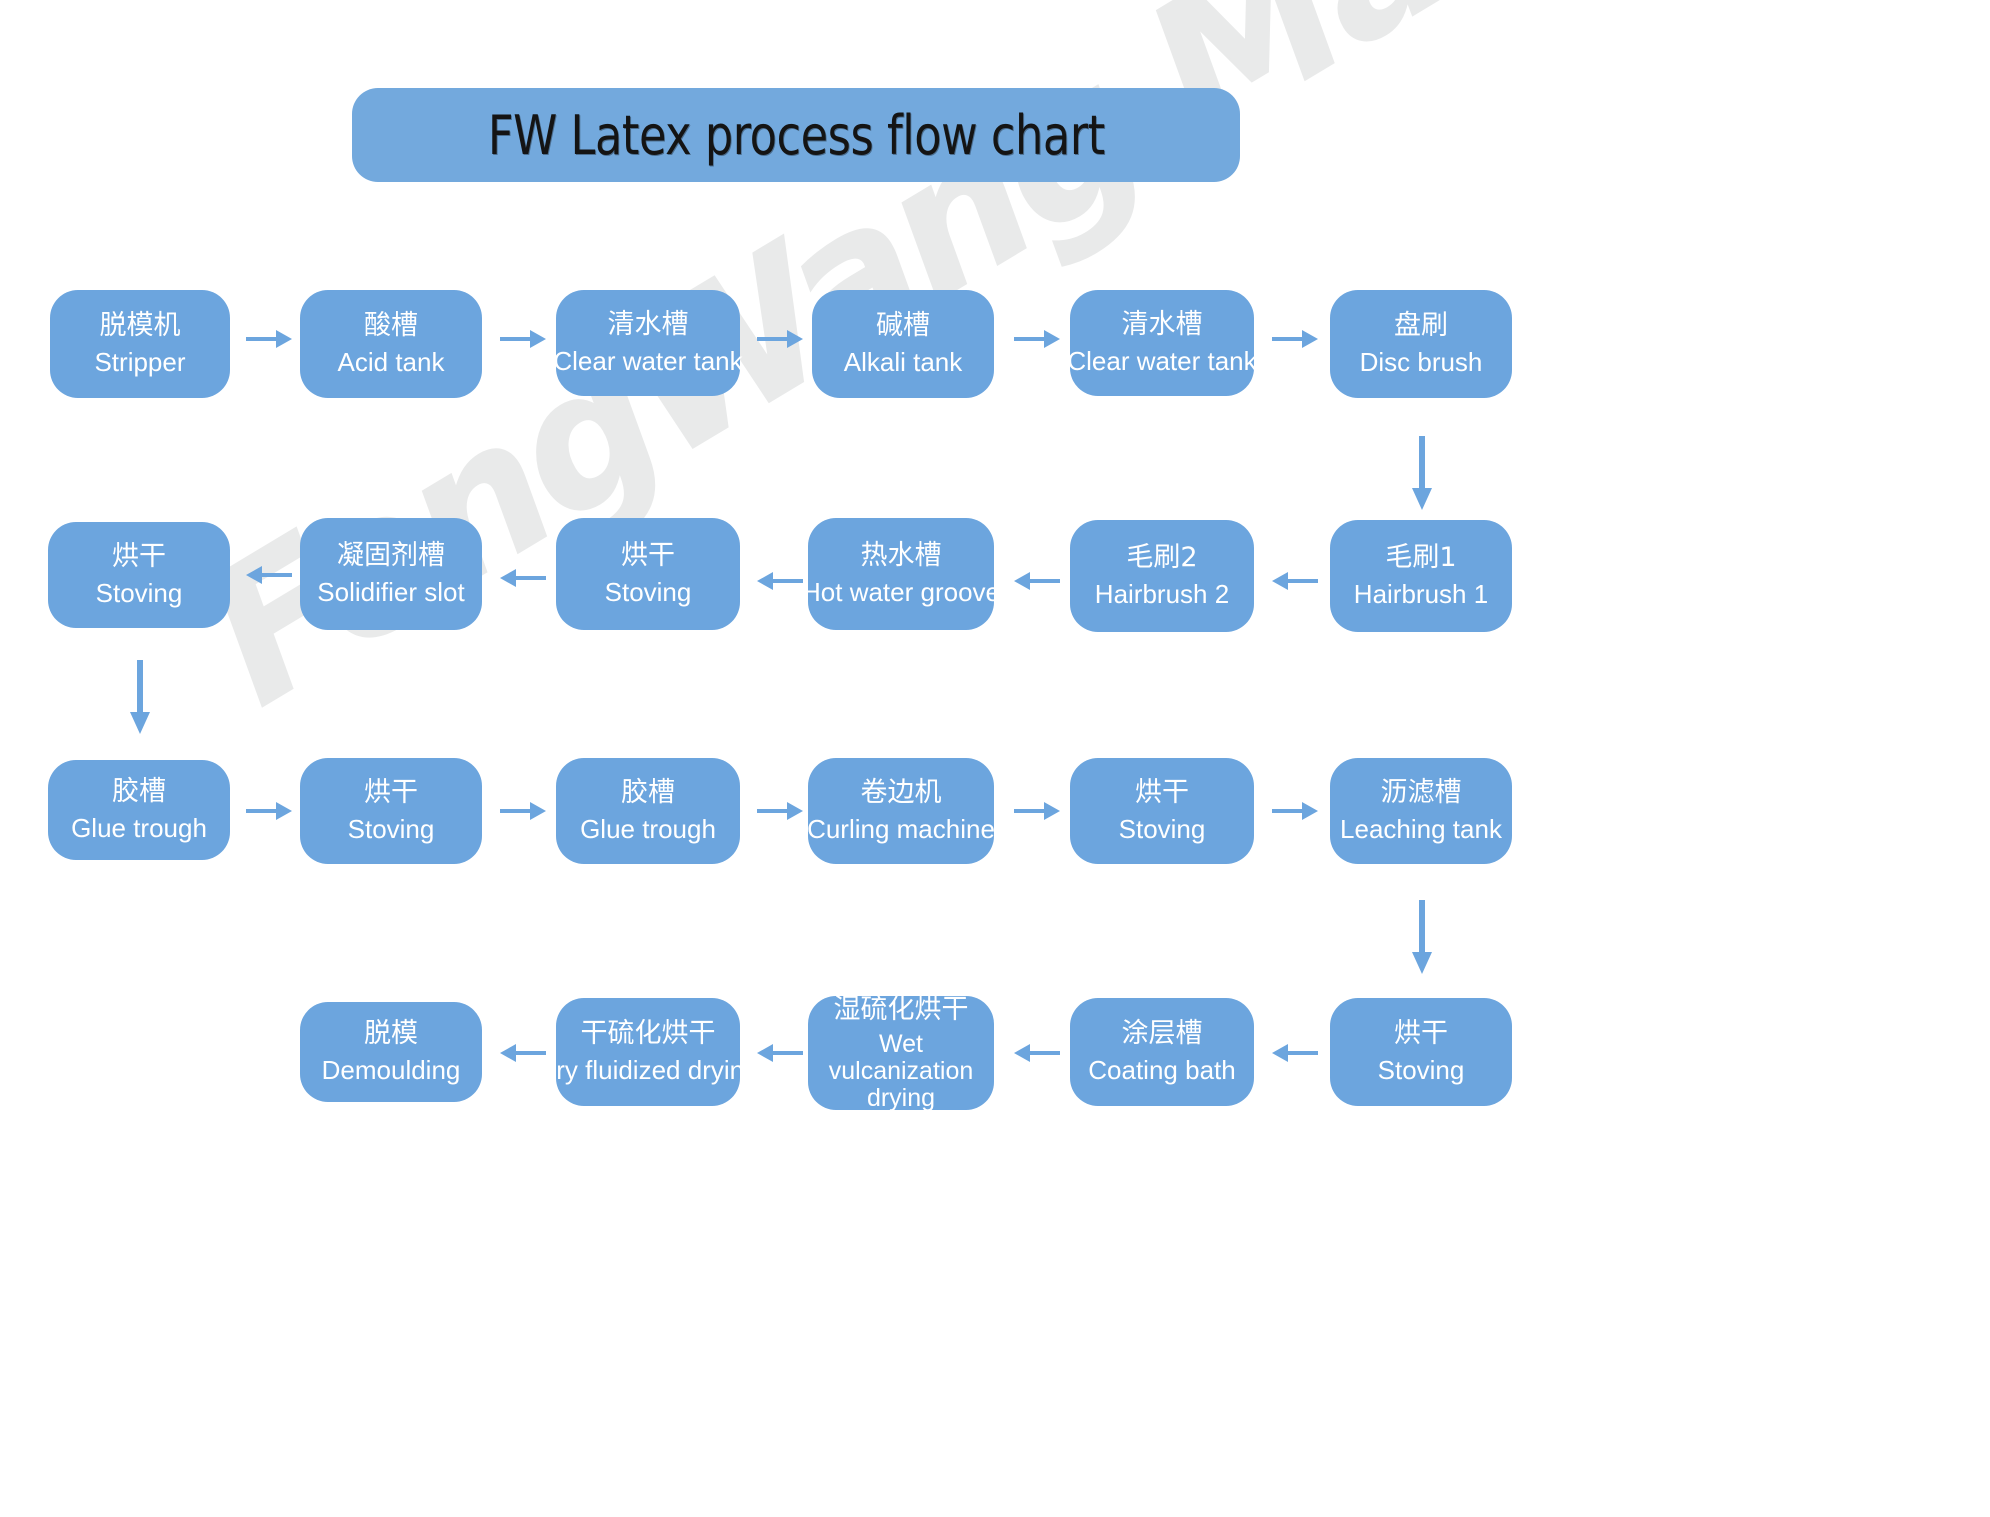 Image resolution: width=1990 pixels, height=1517 pixels. What do you see at coordinates (140, 326) in the screenshot?
I see `node-label-cn: 脱模机` at bounding box center [140, 326].